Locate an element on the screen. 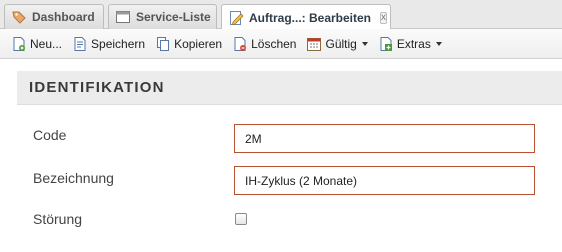 Image resolution: width=562 pixels, height=252 pixels. copy-icon is located at coordinates (163, 44).